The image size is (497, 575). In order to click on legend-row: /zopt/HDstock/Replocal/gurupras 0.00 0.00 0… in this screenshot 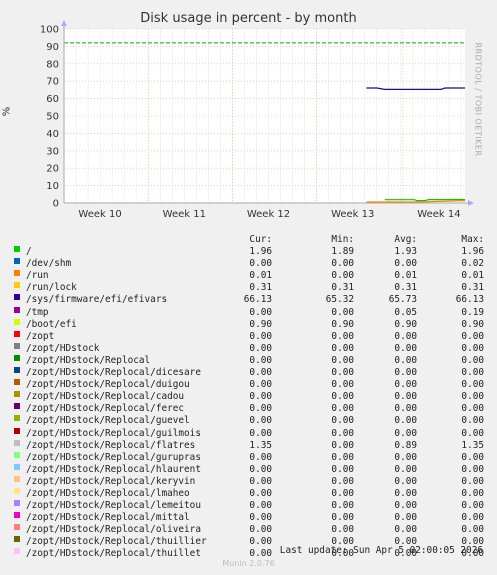, I will do `click(252, 457)`.